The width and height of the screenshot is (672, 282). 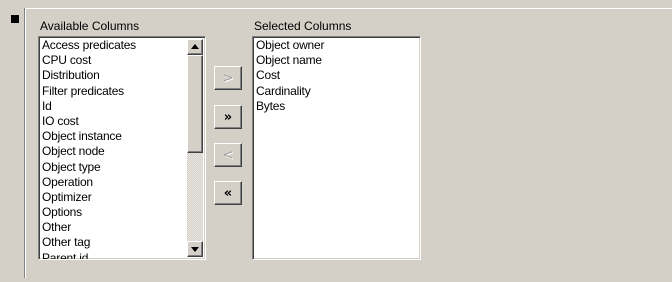 What do you see at coordinates (338, 91) in the screenshot?
I see `list-item: Cardinality` at bounding box center [338, 91].